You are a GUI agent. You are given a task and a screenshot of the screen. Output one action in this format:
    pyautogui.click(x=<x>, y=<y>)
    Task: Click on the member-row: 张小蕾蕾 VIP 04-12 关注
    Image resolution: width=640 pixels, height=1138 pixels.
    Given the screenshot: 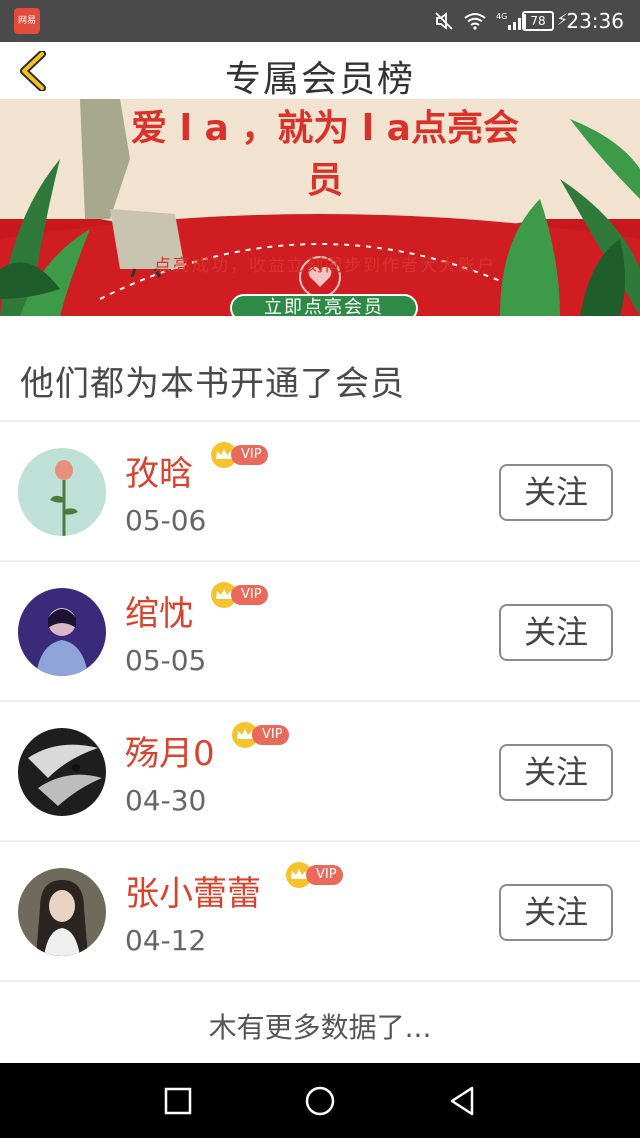 What is the action you would take?
    pyautogui.click(x=320, y=912)
    